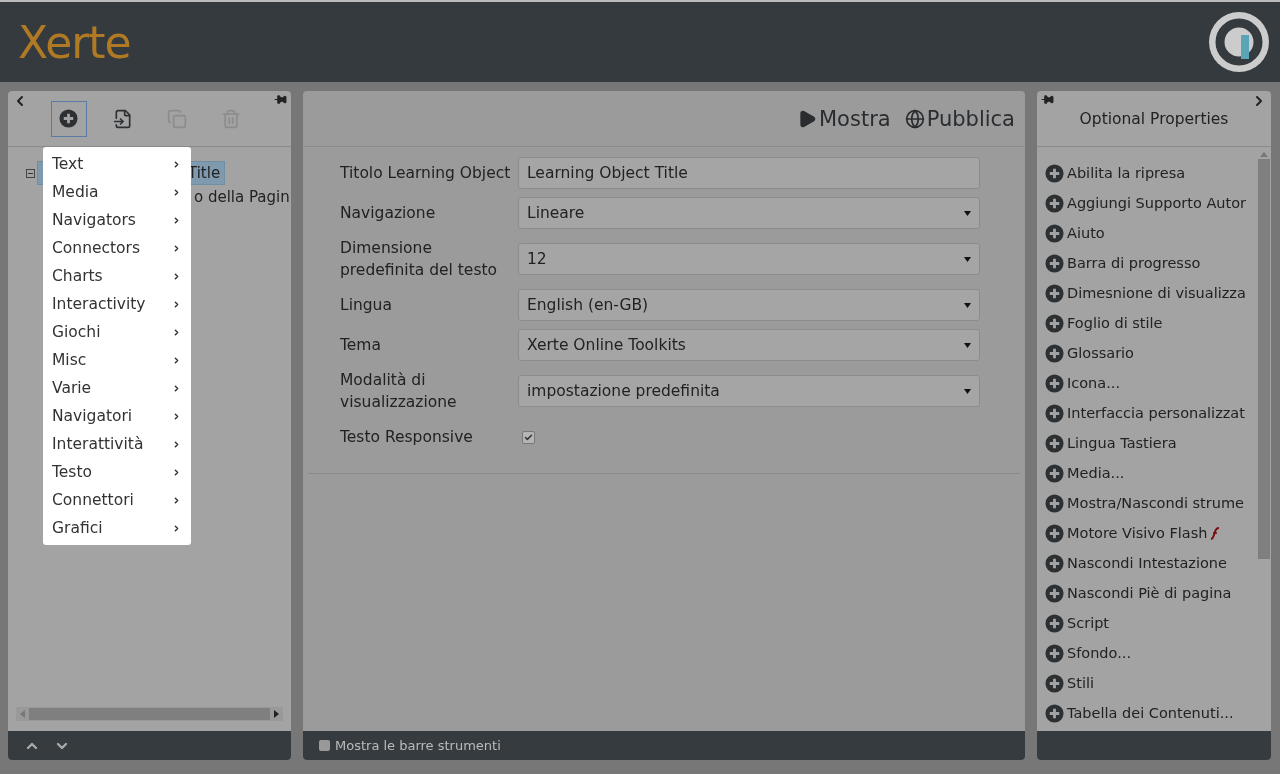  I want to click on property-item: Motore Visivo Flash, so click(1151, 533).